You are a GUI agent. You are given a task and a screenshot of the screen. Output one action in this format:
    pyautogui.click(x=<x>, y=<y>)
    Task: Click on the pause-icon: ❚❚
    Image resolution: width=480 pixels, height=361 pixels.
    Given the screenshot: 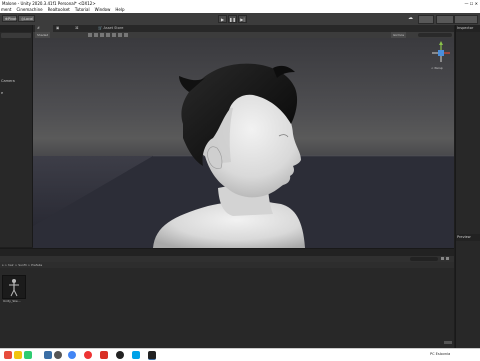 What is the action you would take?
    pyautogui.click(x=232, y=19)
    